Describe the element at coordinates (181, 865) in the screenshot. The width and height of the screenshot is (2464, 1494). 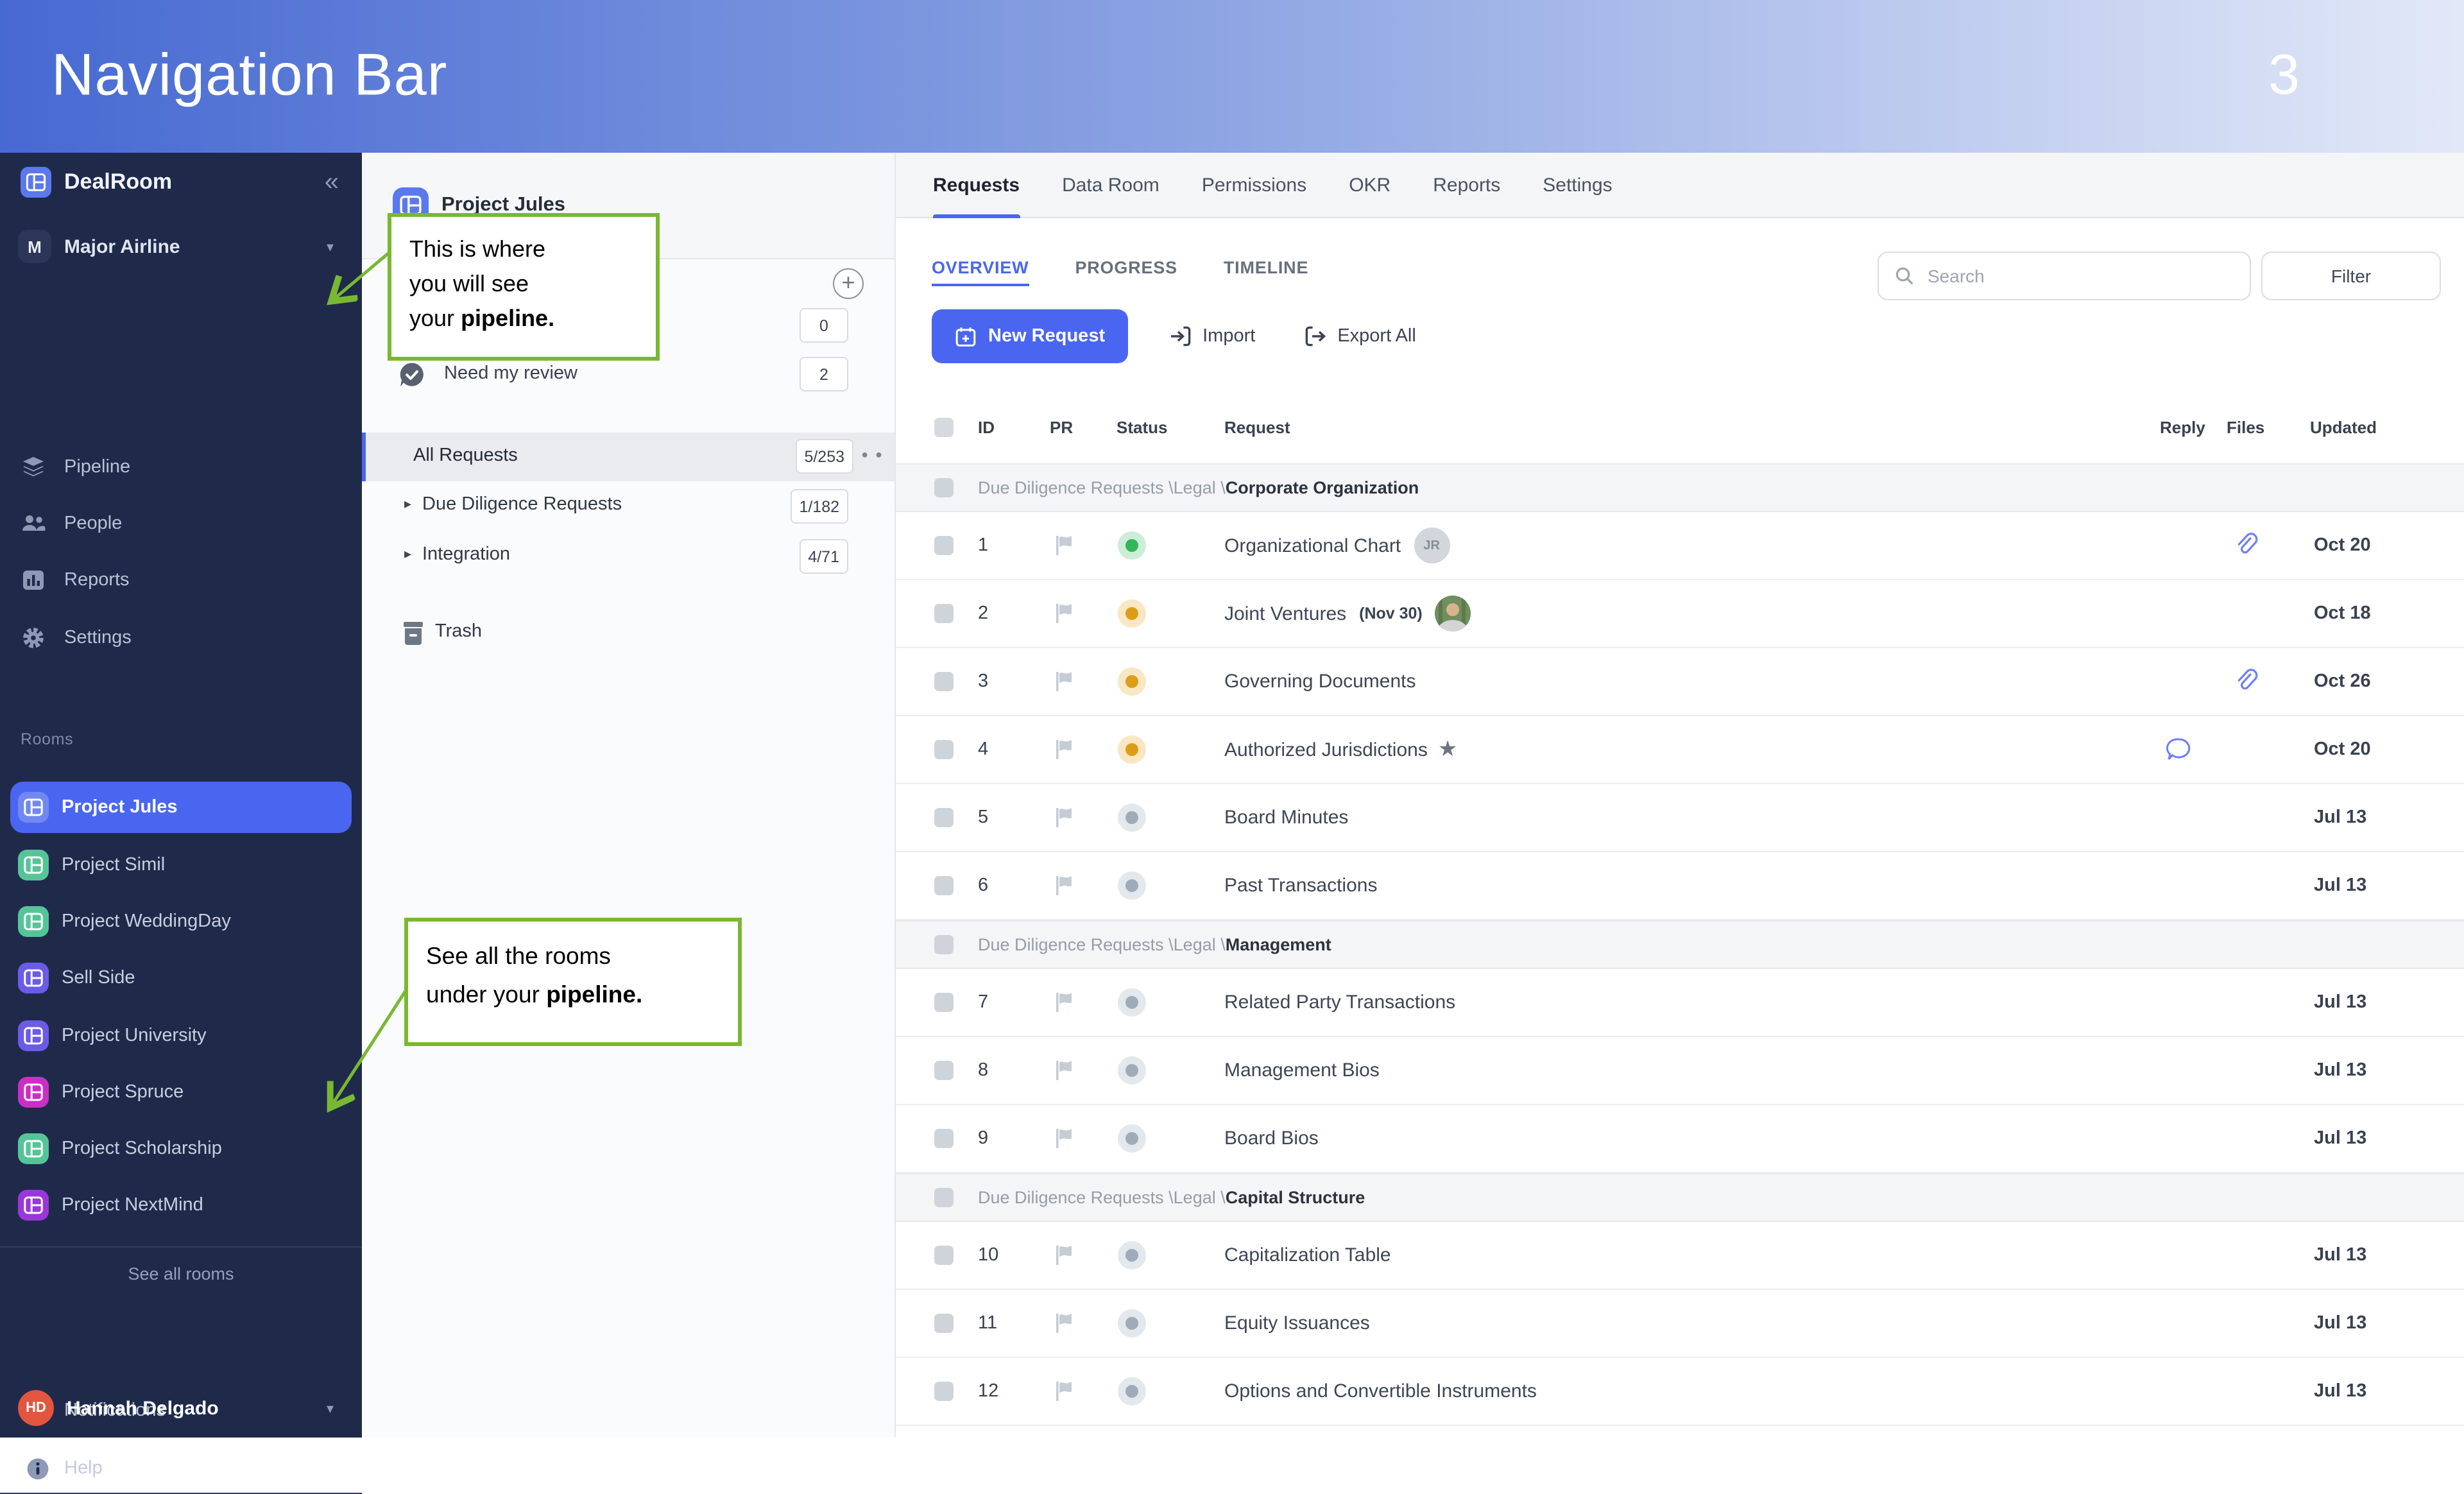
I see `sidebar-room-project-simil: Project Simil` at that location.